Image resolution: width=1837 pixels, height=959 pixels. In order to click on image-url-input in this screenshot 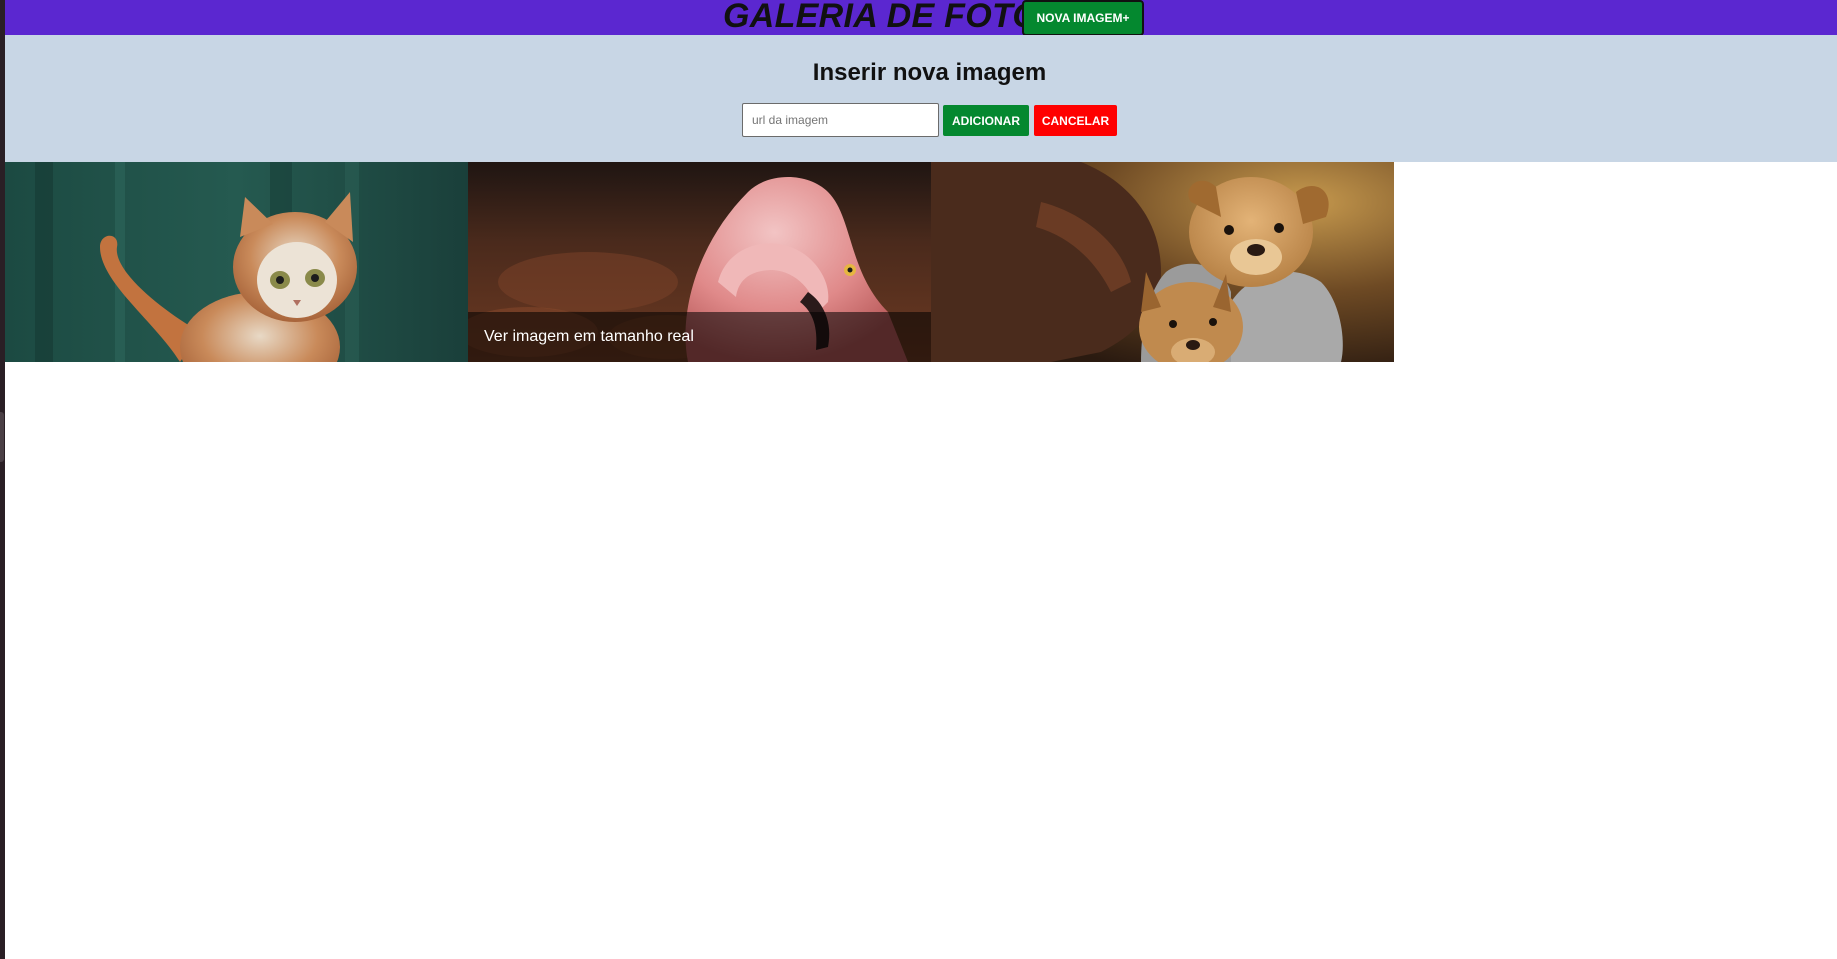, I will do `click(840, 120)`.